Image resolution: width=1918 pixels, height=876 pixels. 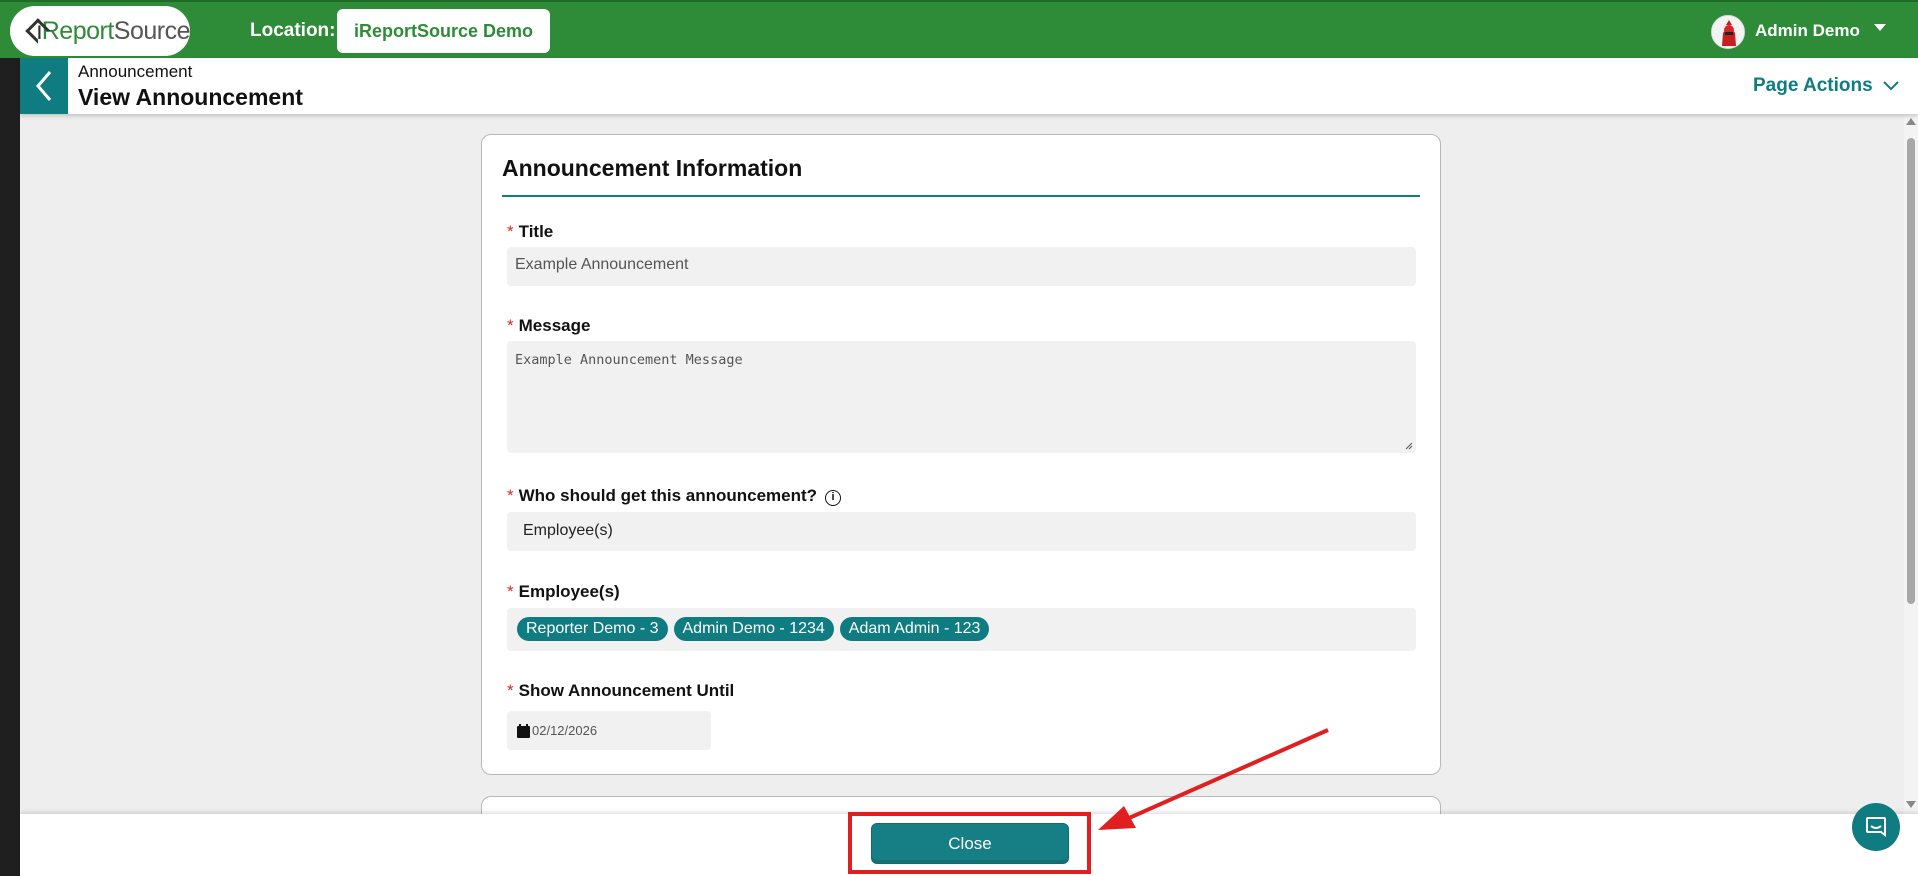 I want to click on date-value: 02/12/2026, so click(x=565, y=730).